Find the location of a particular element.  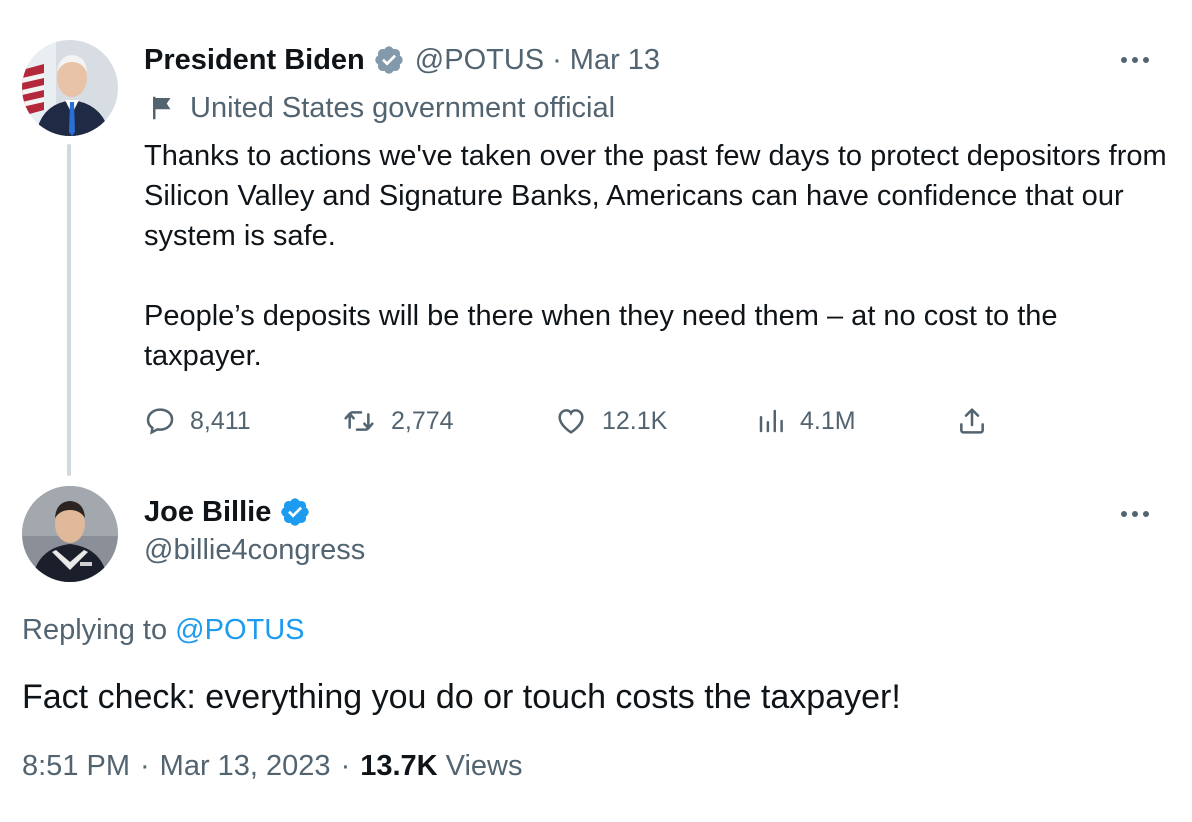

reply-count: 8,411 is located at coordinates (220, 420).